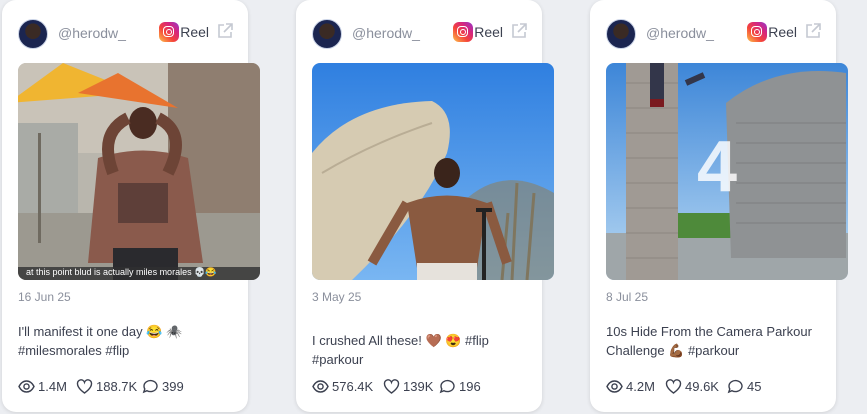  What do you see at coordinates (640, 386) in the screenshot?
I see `views-count: 4.2M` at bounding box center [640, 386].